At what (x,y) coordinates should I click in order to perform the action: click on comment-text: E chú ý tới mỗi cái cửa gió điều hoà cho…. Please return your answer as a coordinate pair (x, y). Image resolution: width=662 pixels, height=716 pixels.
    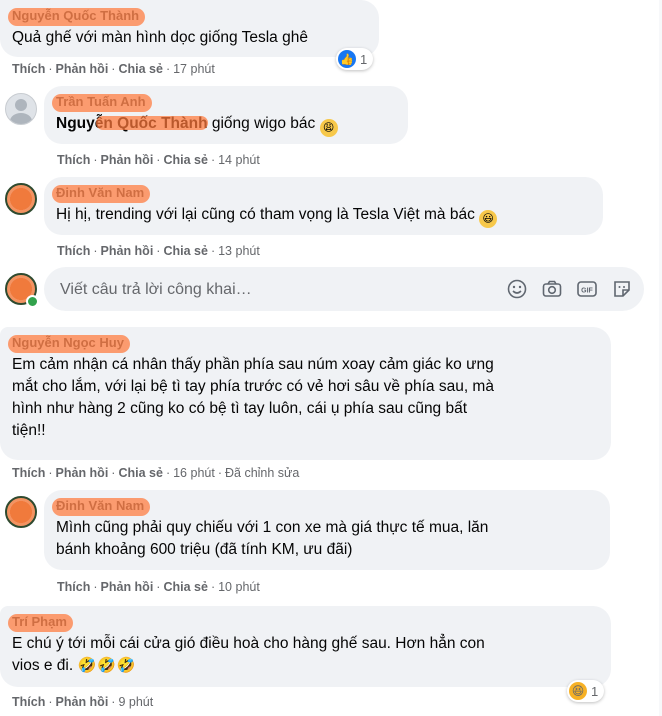
    Looking at the image, I should click on (248, 654).